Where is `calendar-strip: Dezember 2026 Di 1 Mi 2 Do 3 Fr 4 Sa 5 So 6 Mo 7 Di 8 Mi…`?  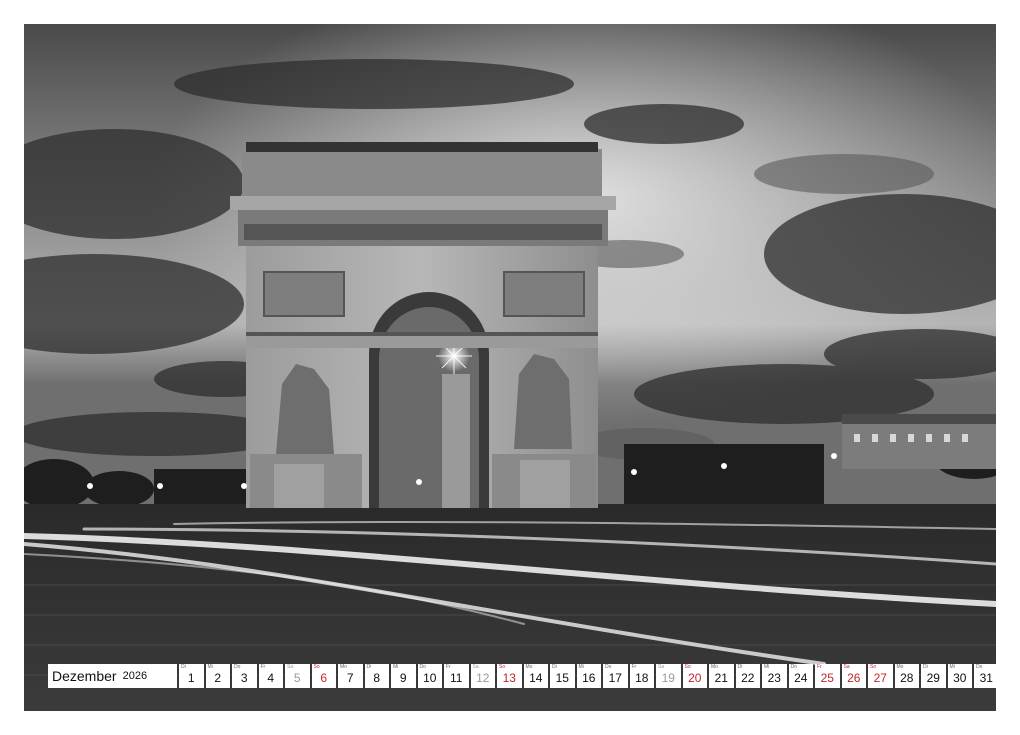
calendar-strip: Dezember 2026 Di 1 Mi 2 Do 3 Fr 4 Sa 5 So 6 Mo 7 Di 8 Mi… is located at coordinates (523, 676).